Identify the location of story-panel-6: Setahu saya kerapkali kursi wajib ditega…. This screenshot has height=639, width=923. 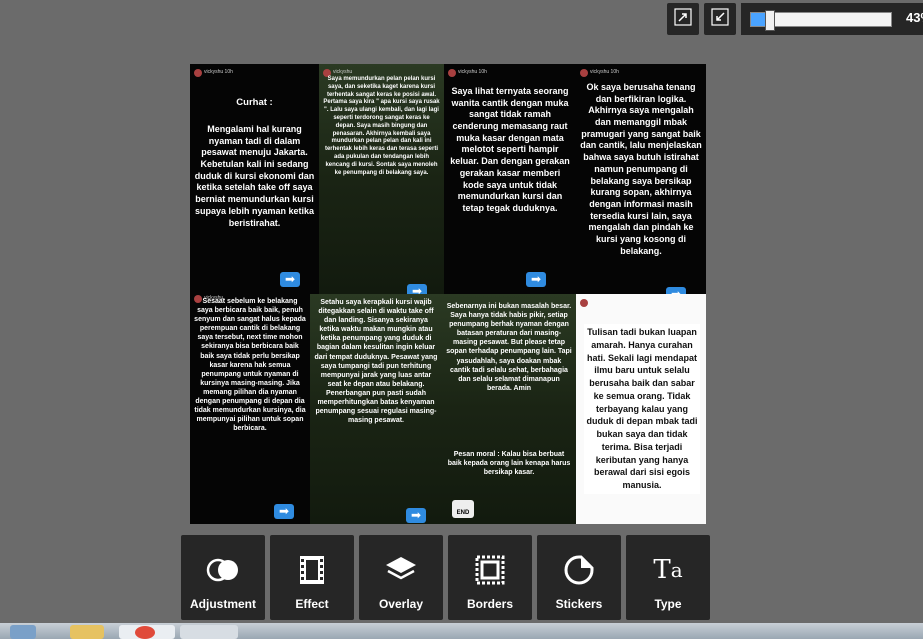
(376, 409).